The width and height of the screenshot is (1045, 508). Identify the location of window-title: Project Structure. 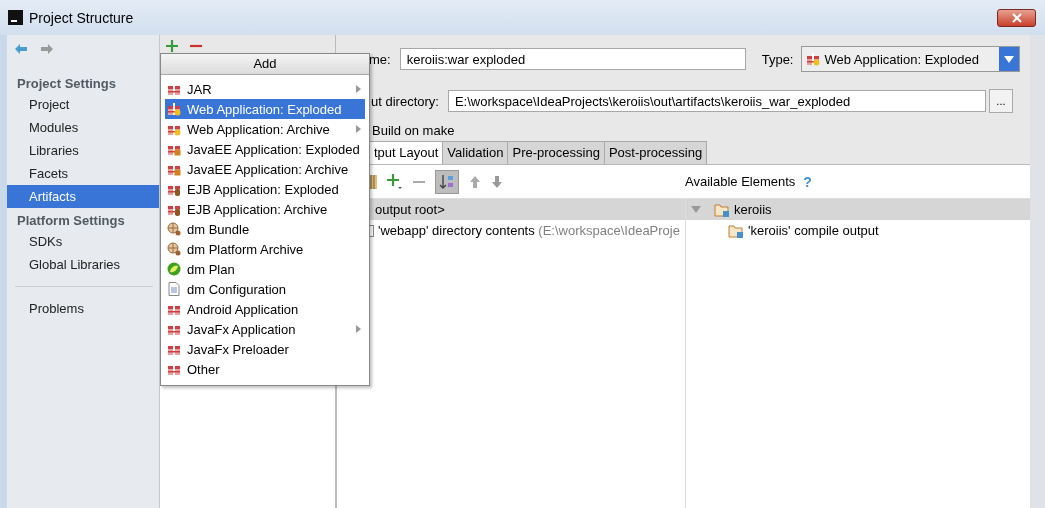
(81, 17).